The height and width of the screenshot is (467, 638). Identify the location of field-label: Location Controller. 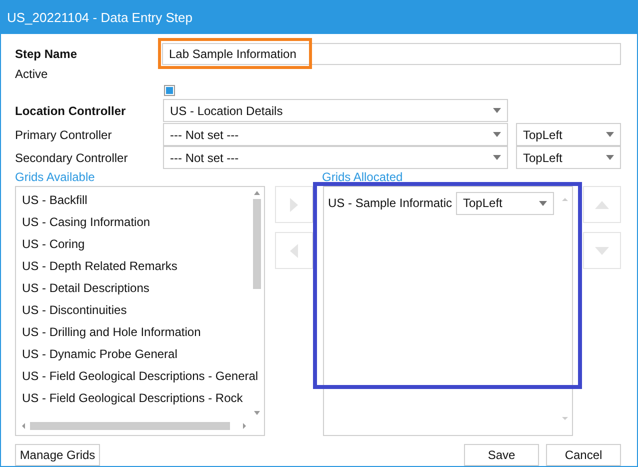
(71, 111).